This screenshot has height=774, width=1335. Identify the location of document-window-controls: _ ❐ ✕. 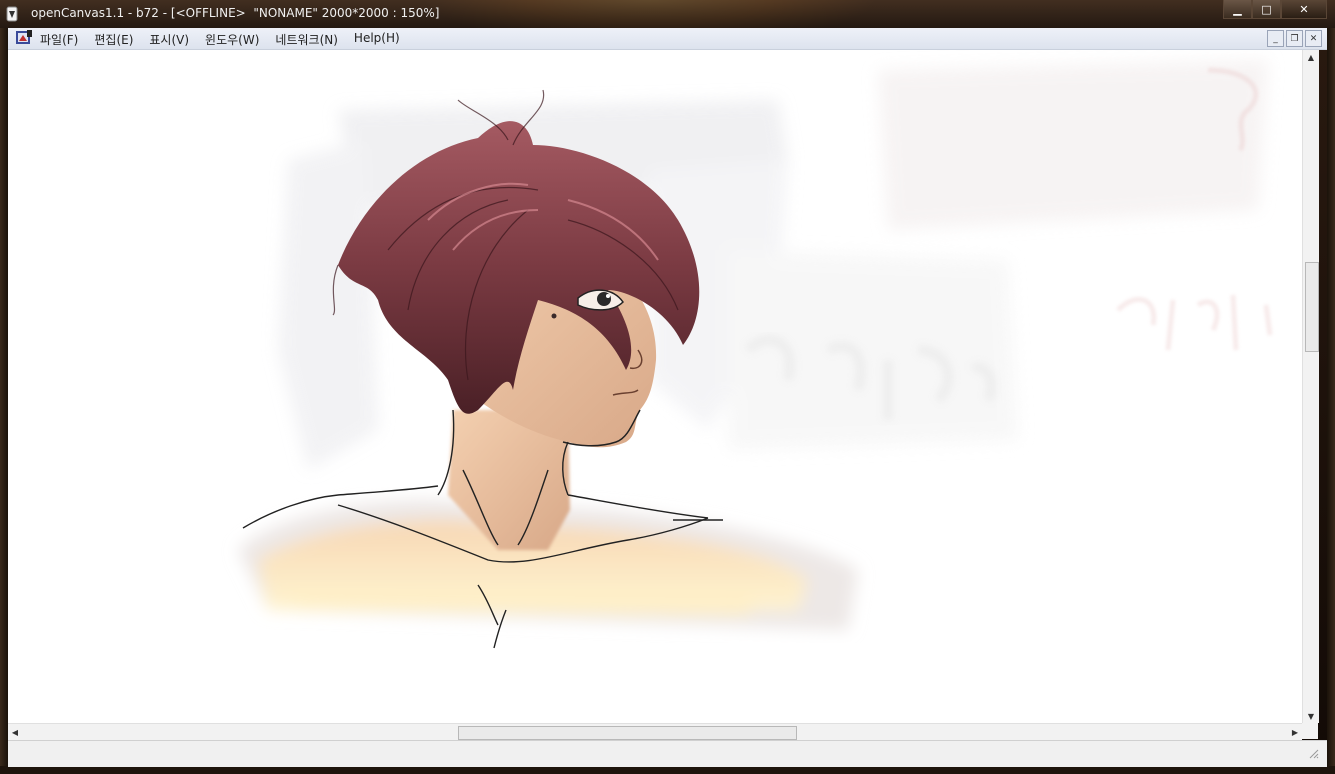
(1294, 38).